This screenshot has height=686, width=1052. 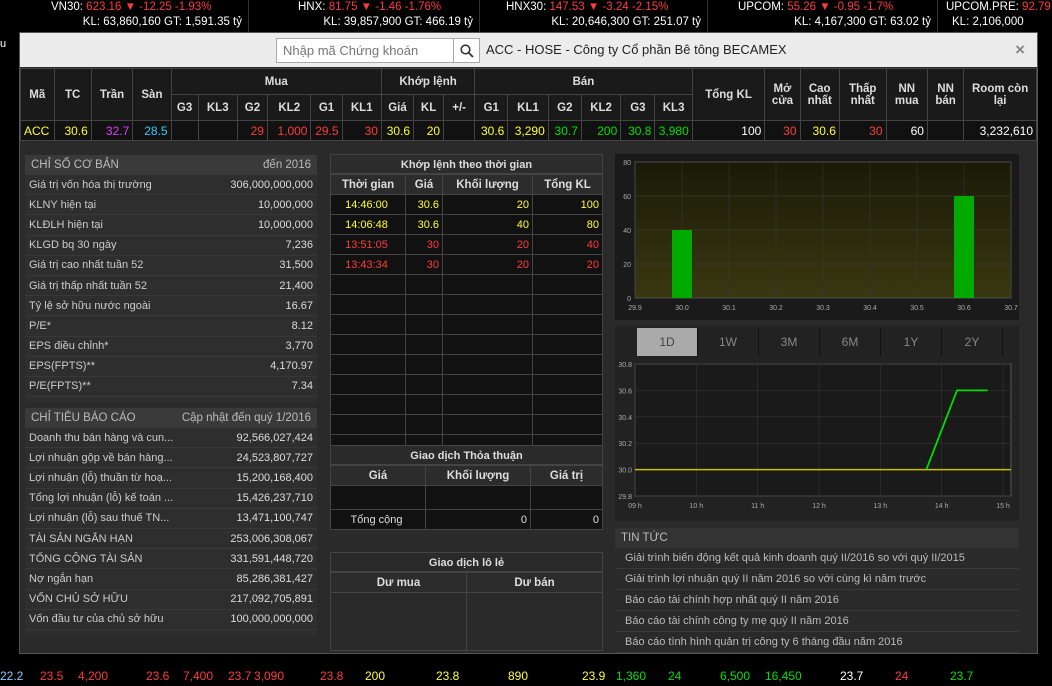 What do you see at coordinates (564, 130) in the screenshot?
I see `cell-bg2: 30.7` at bounding box center [564, 130].